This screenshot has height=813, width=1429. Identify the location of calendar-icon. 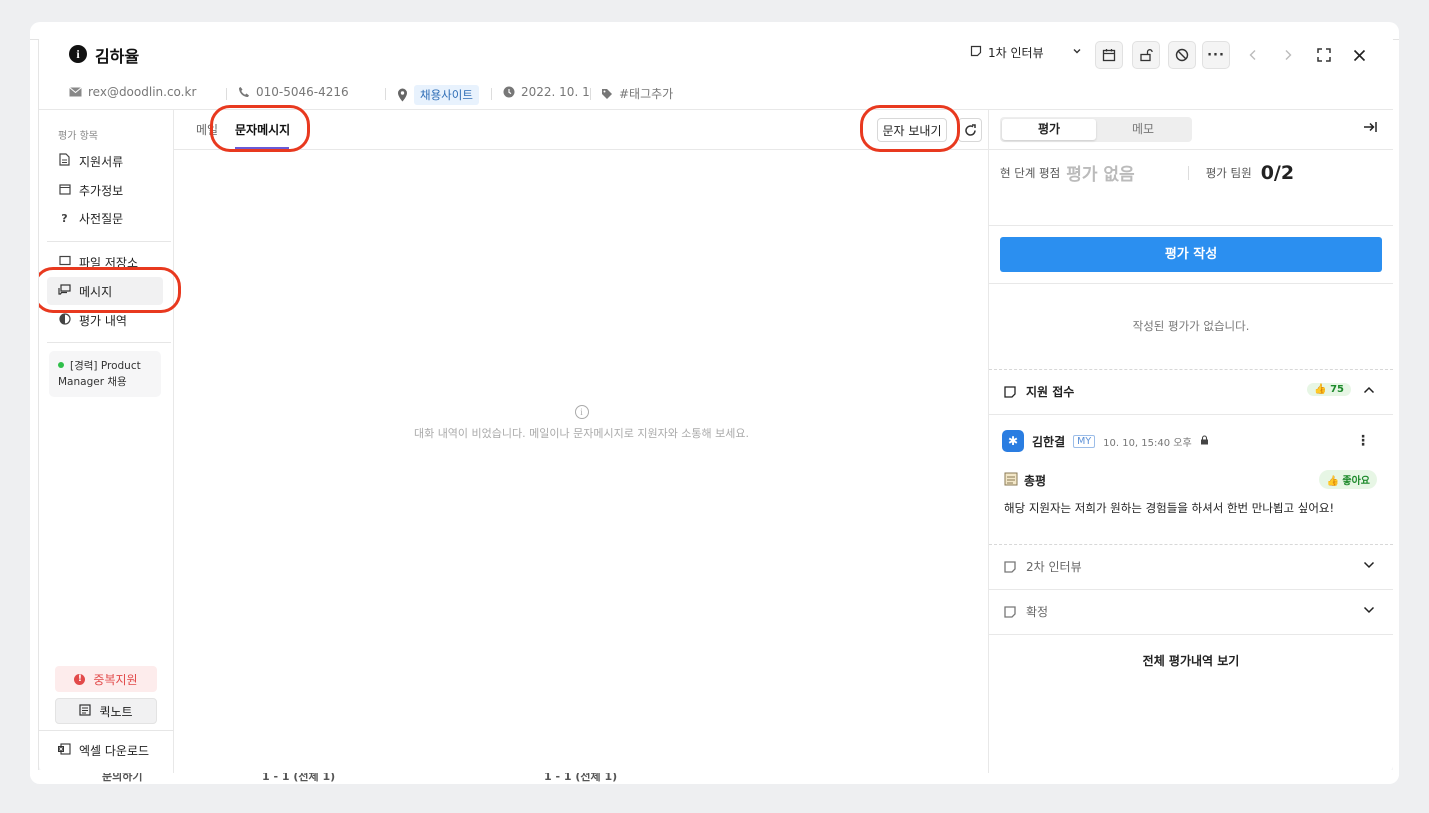
(64, 190).